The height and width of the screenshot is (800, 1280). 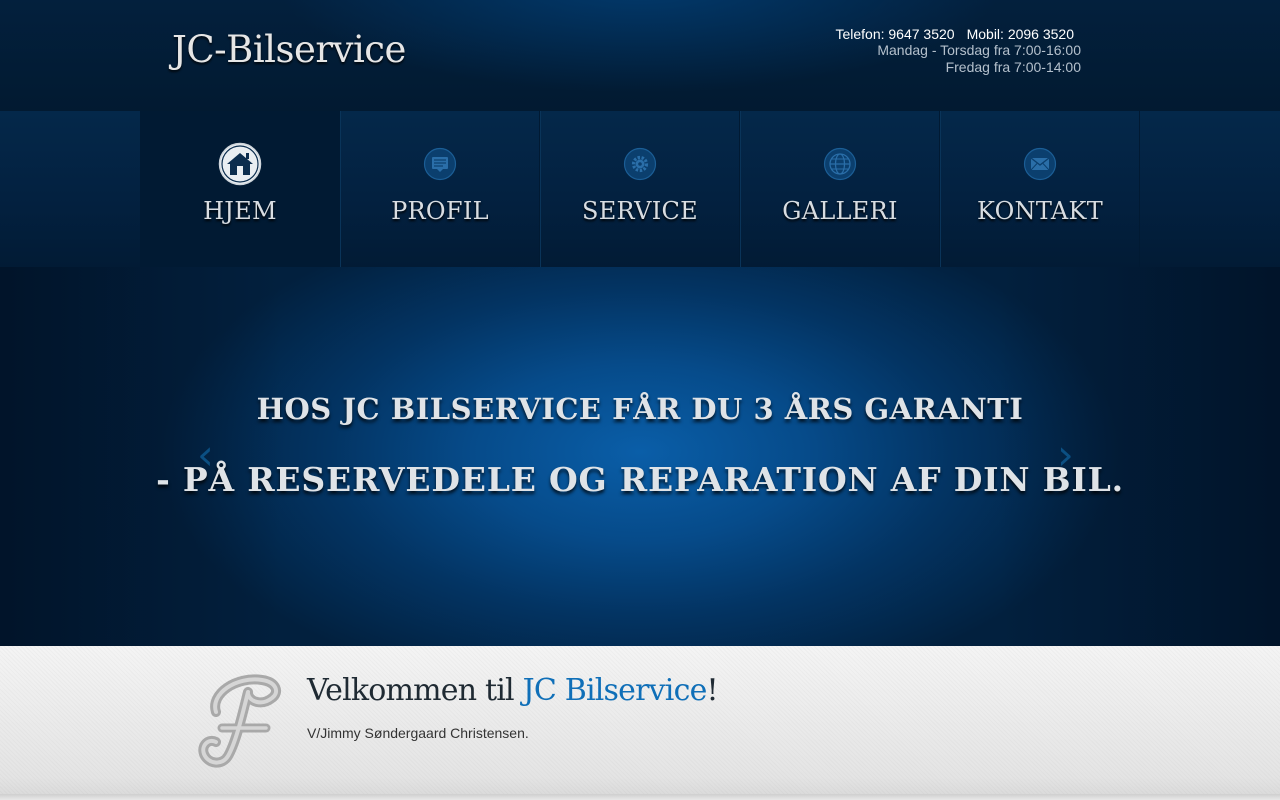 What do you see at coordinates (240, 189) in the screenshot?
I see `nav-item-hjem: HJEM` at bounding box center [240, 189].